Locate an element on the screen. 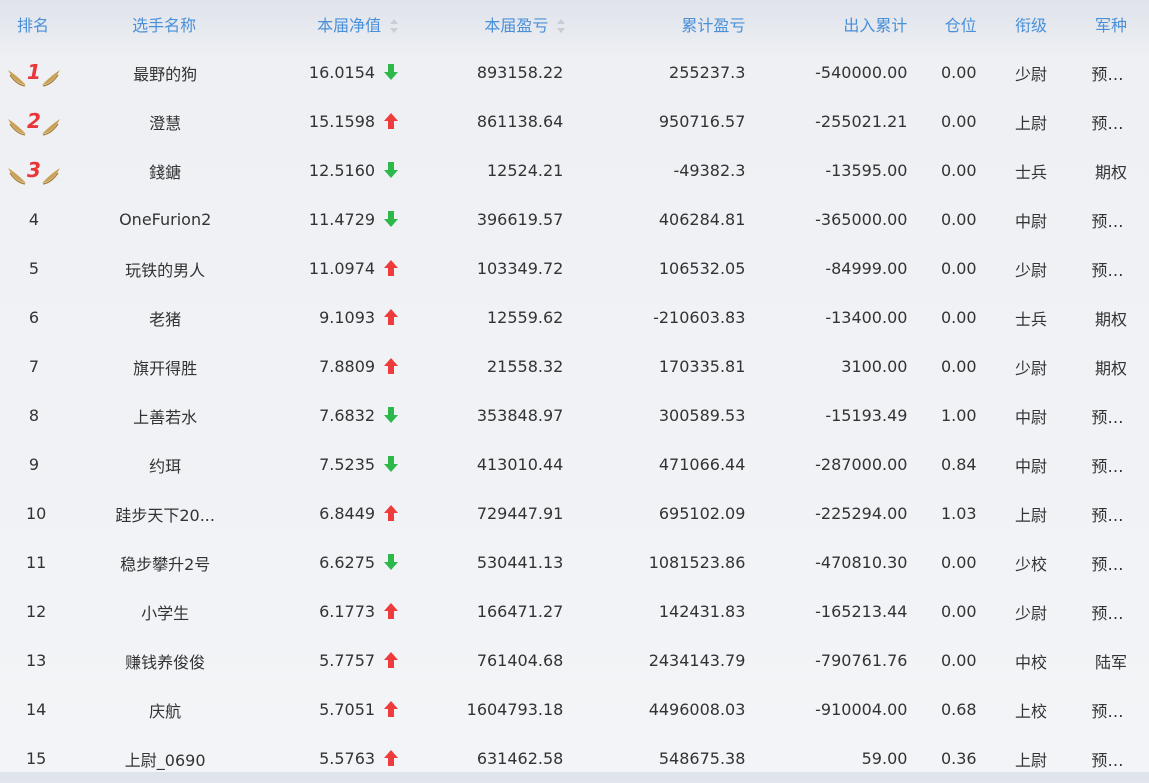  profit-value: 530441.13 is located at coordinates (520, 562).